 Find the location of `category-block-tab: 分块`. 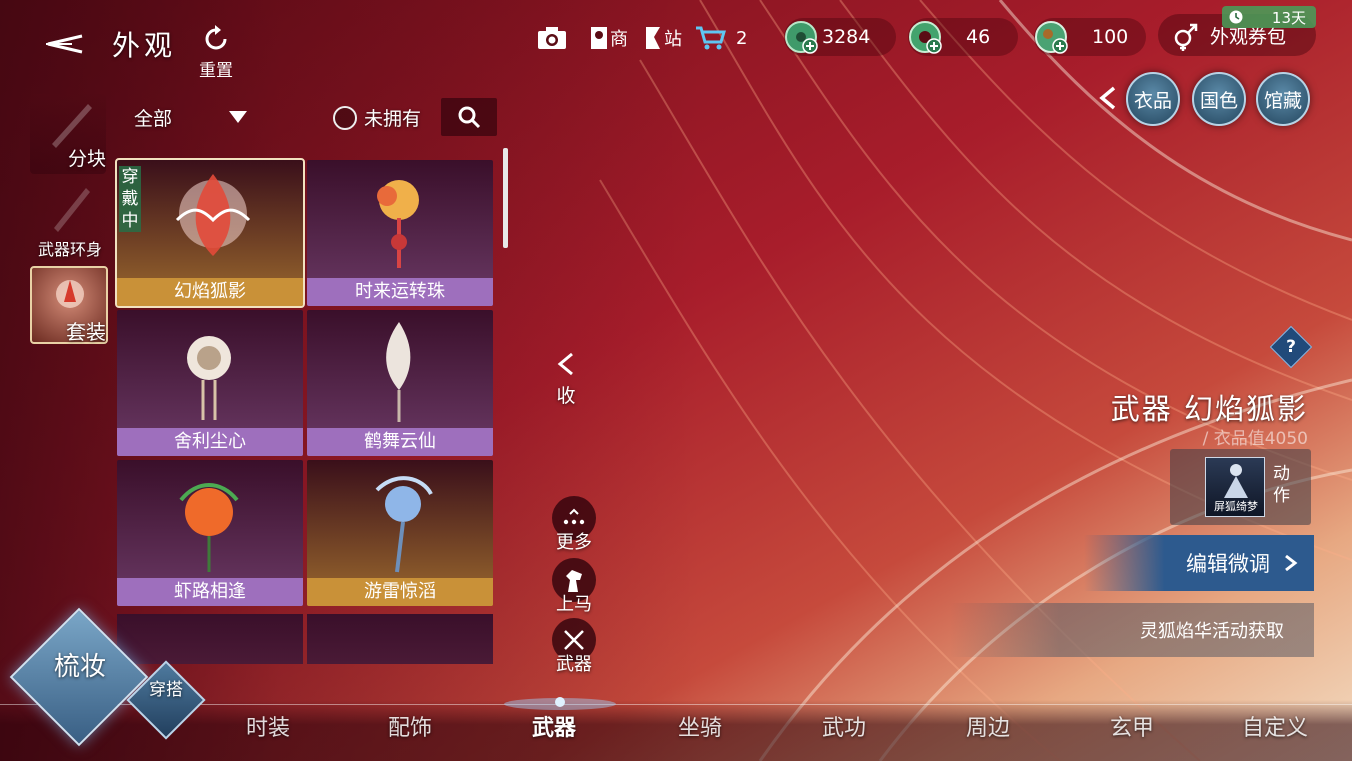

category-block-tab: 分块 is located at coordinates (68, 134).